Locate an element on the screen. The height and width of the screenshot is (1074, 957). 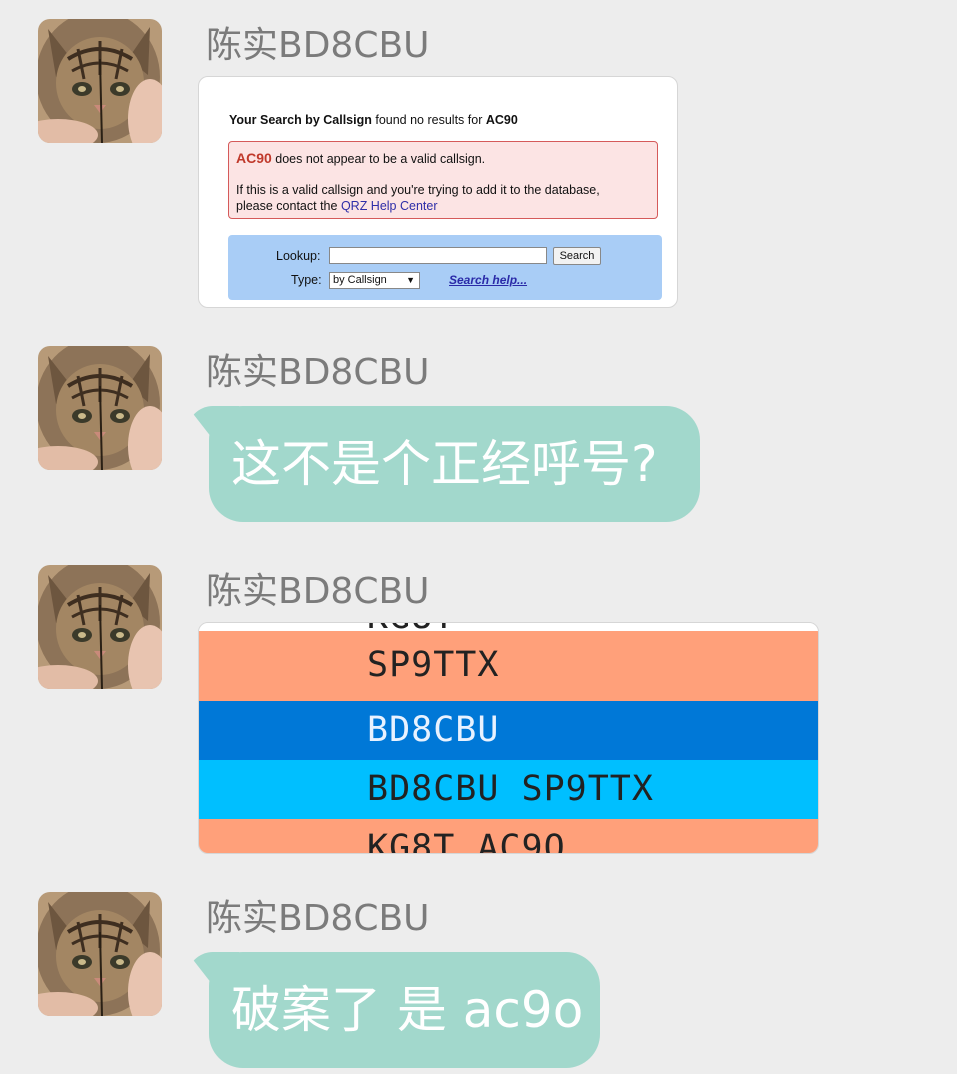
lookup-label: Lookup: is located at coordinates (298, 256).